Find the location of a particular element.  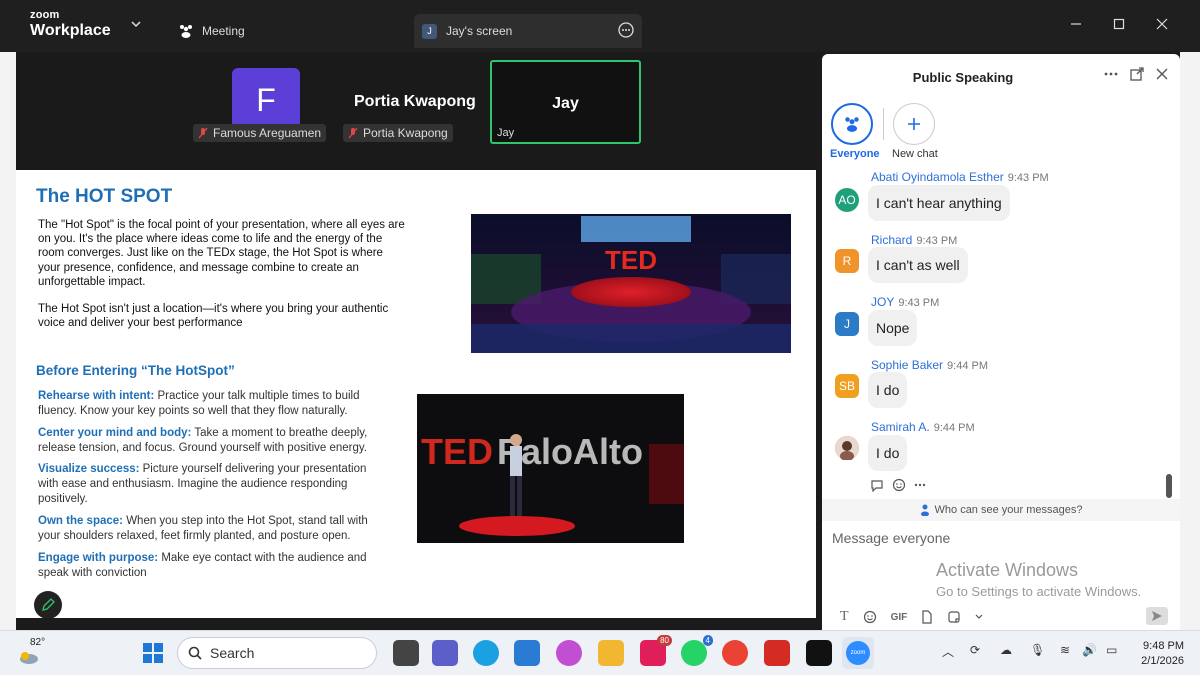

participant-portia-name: Portia Kwapong is located at coordinates (405, 133).